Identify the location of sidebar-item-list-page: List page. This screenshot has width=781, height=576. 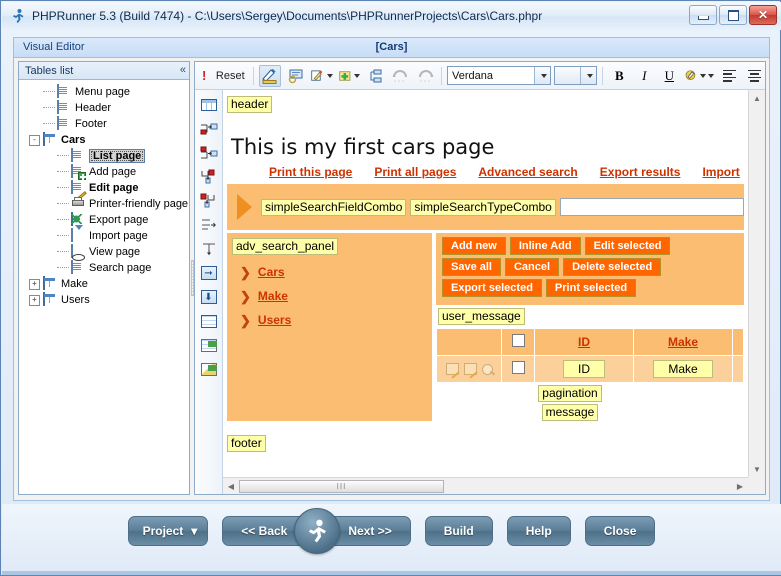
(104, 156).